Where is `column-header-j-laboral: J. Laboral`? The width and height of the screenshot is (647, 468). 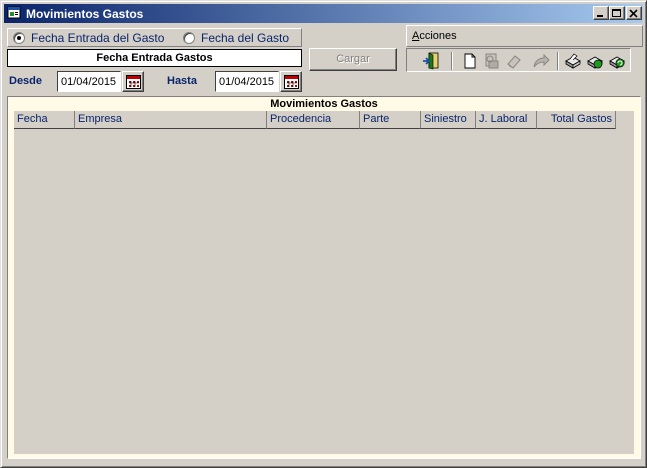 column-header-j-laboral: J. Laboral is located at coordinates (506, 120).